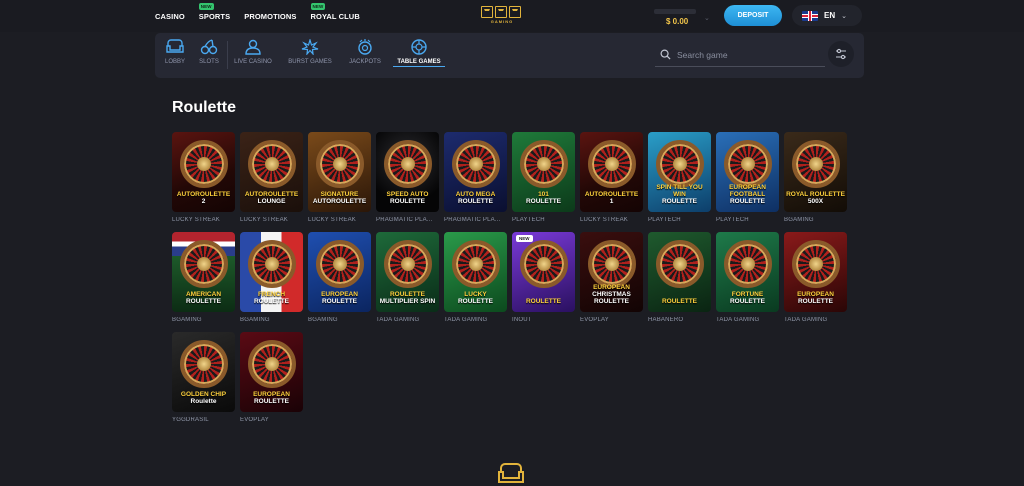 This screenshot has height=486, width=1024. What do you see at coordinates (815, 198) in the screenshot?
I see `game-title: ROYAL ROULETTE 500X` at bounding box center [815, 198].